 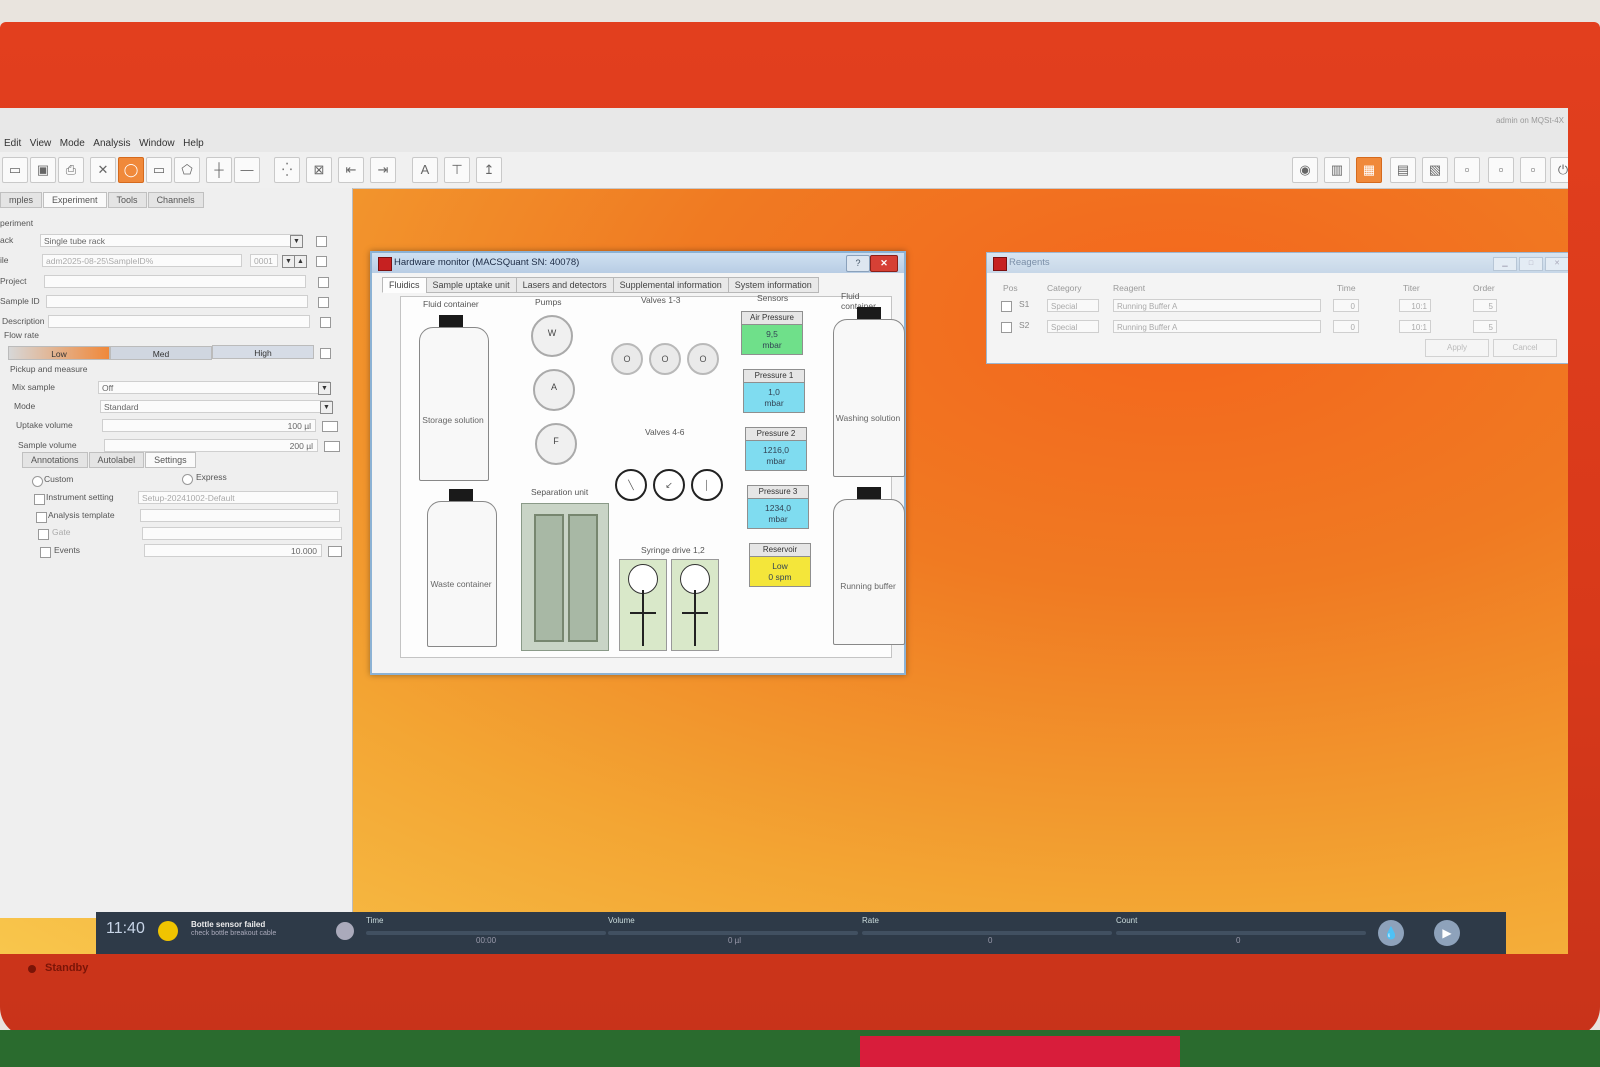 I want to click on marker-icon: ⊤, so click(x=457, y=170).